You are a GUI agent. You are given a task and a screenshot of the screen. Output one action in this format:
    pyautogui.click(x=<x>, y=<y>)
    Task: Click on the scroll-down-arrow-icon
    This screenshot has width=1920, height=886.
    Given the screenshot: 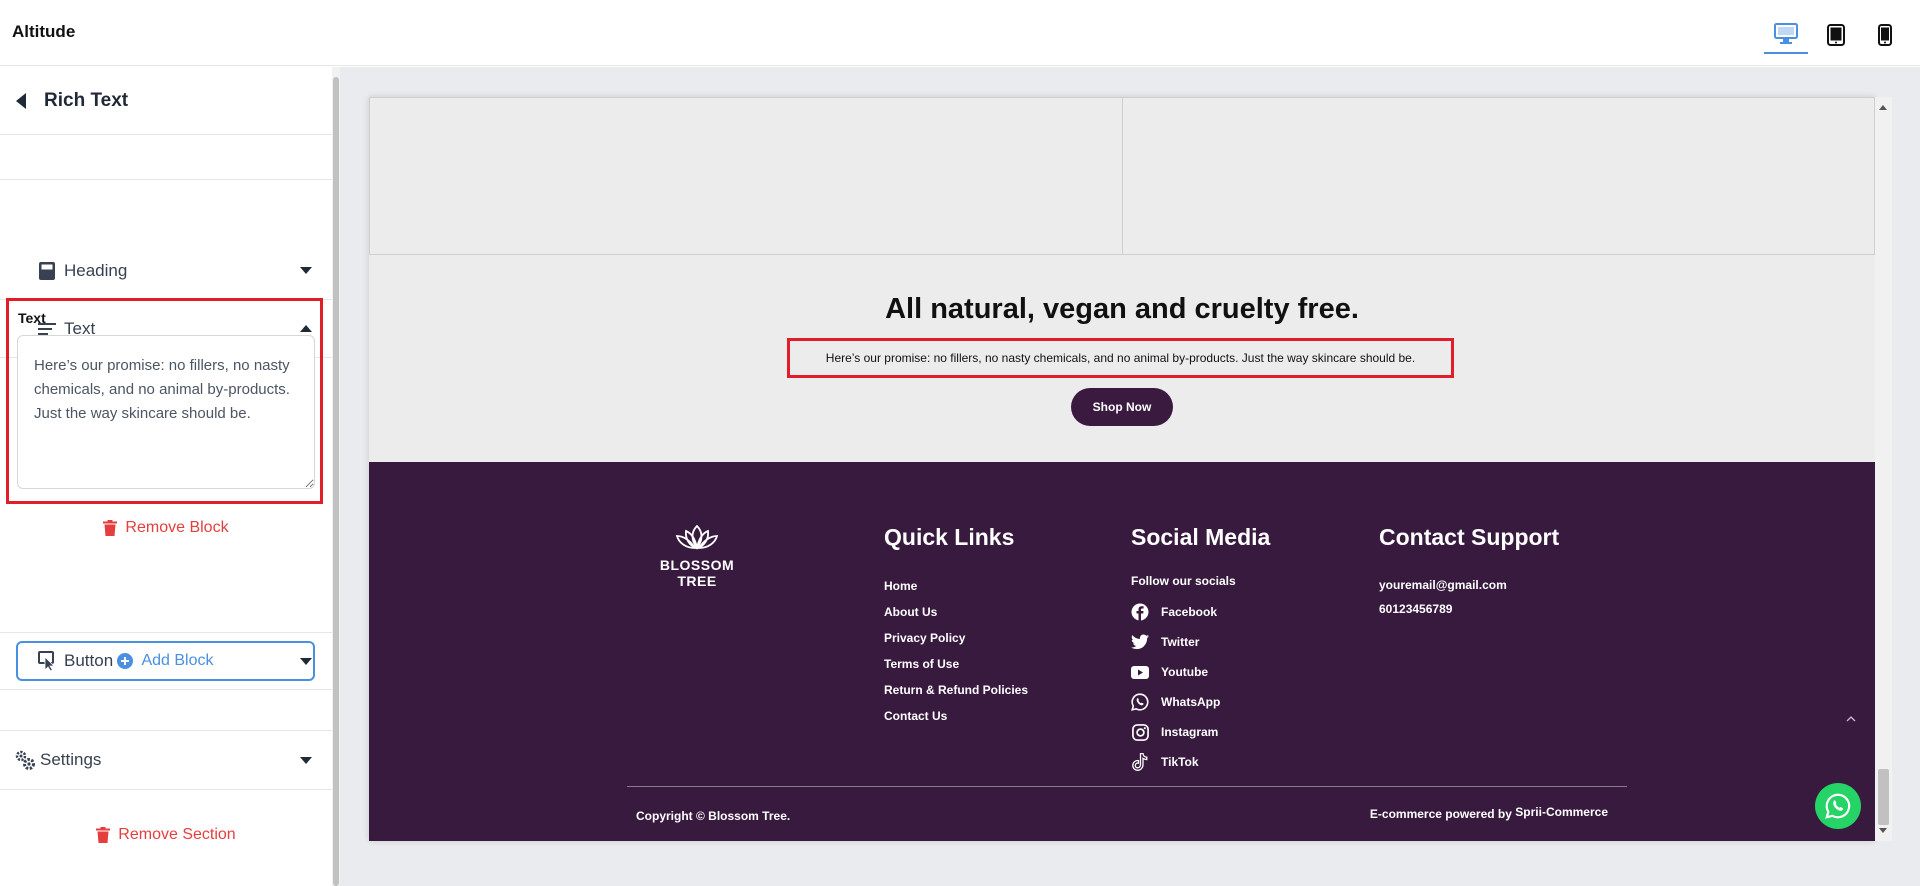 What is the action you would take?
    pyautogui.click(x=1883, y=830)
    